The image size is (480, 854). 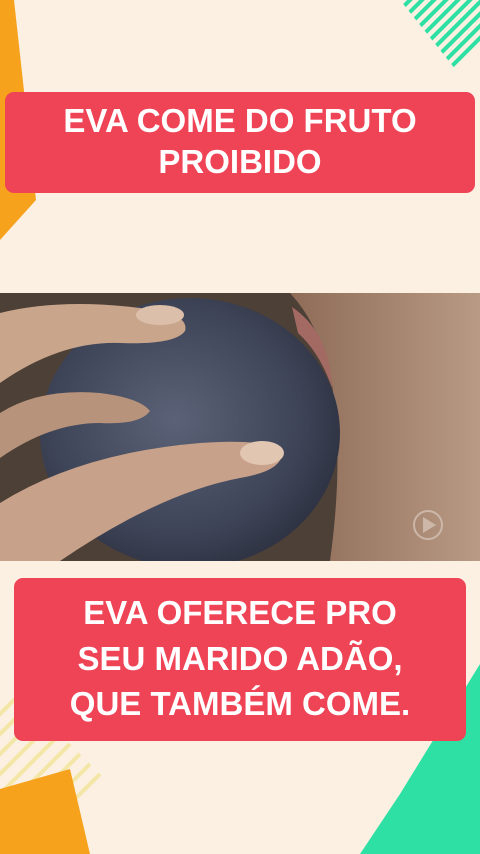 What do you see at coordinates (45, 811) in the screenshot?
I see `orange-bottom-block` at bounding box center [45, 811].